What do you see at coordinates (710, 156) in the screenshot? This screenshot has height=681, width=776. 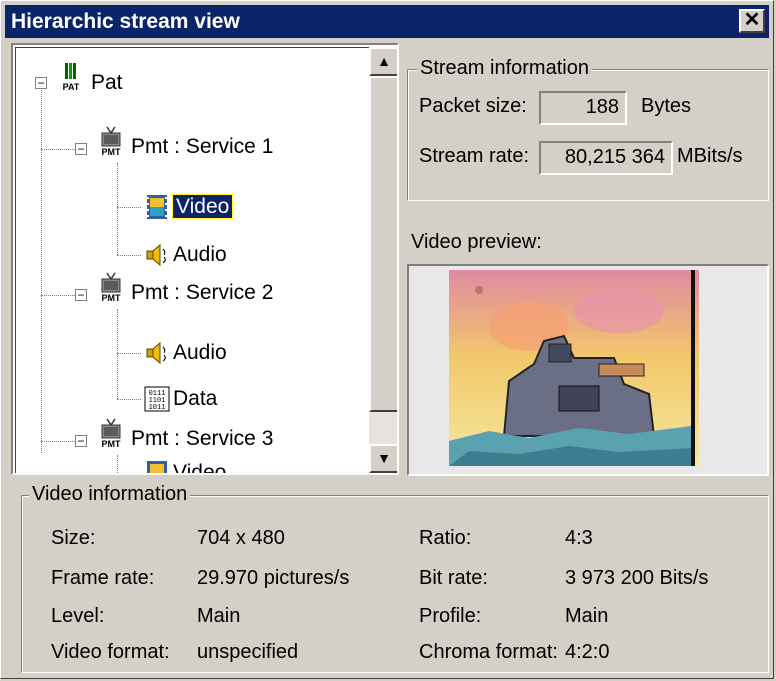 I see `stream-rate-unit: MBits/s` at bounding box center [710, 156].